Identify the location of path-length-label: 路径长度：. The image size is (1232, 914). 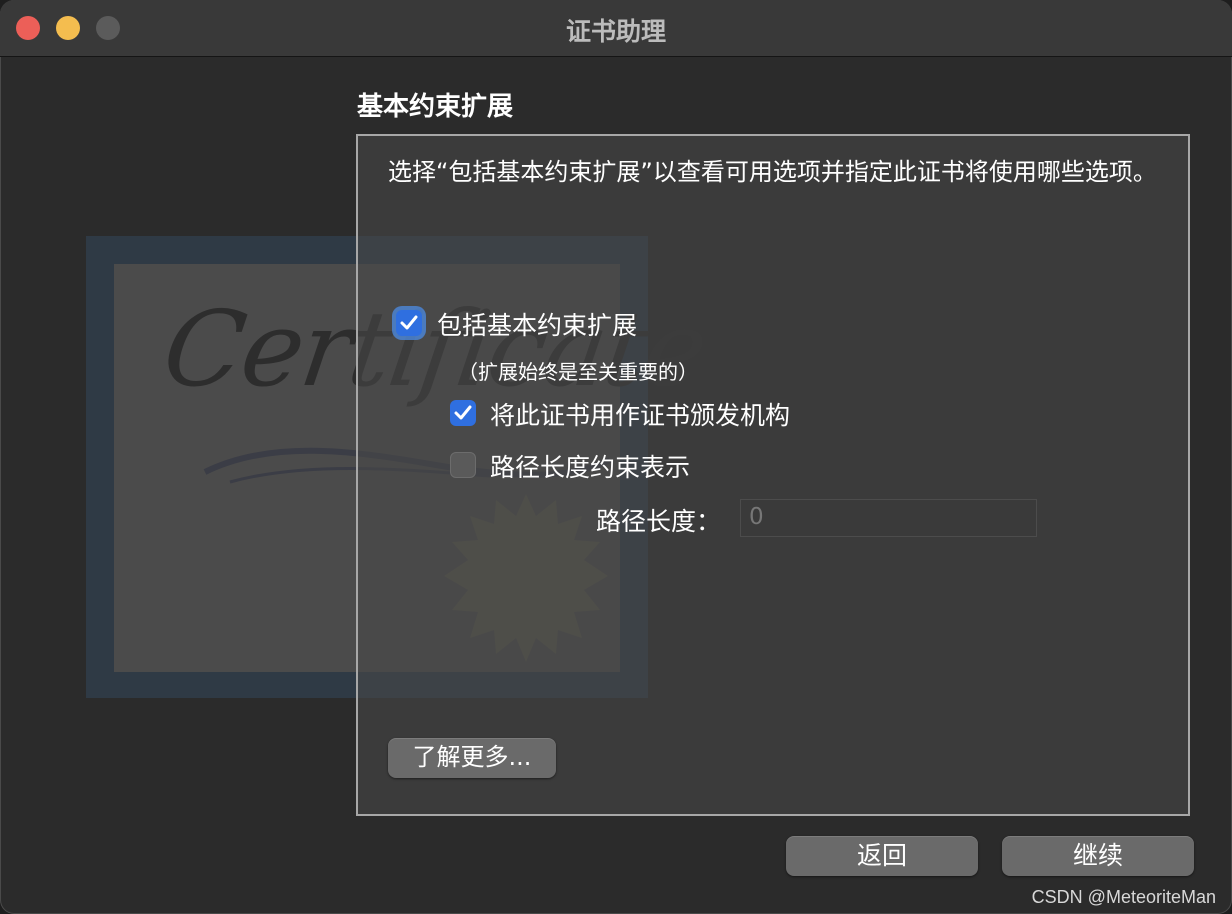
(659, 521).